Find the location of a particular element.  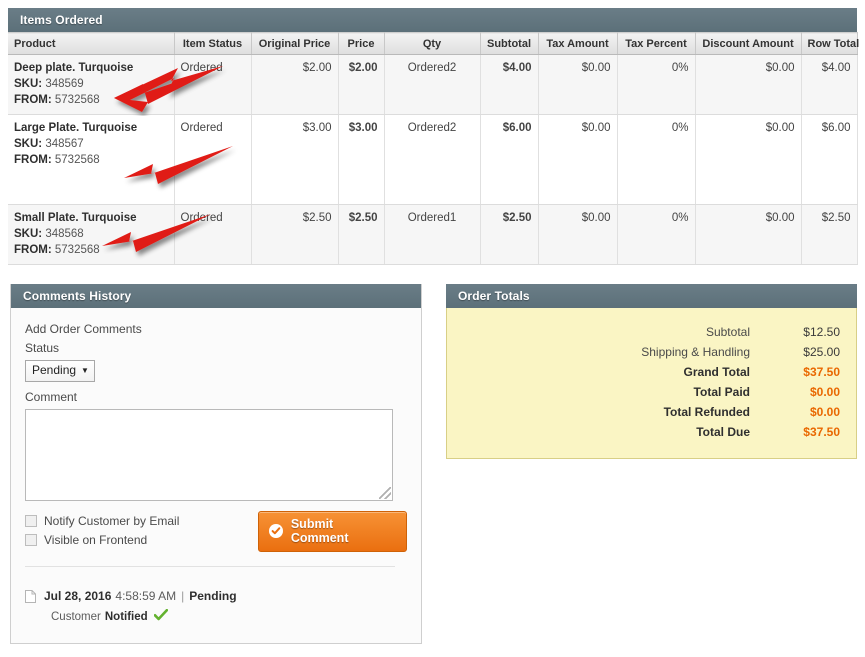

cell-original-price: $2.00 is located at coordinates (295, 84).